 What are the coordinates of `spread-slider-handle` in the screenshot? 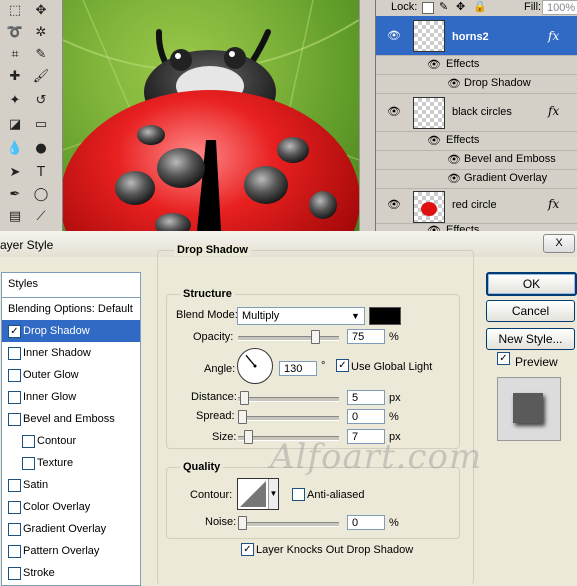 It's located at (242, 417).